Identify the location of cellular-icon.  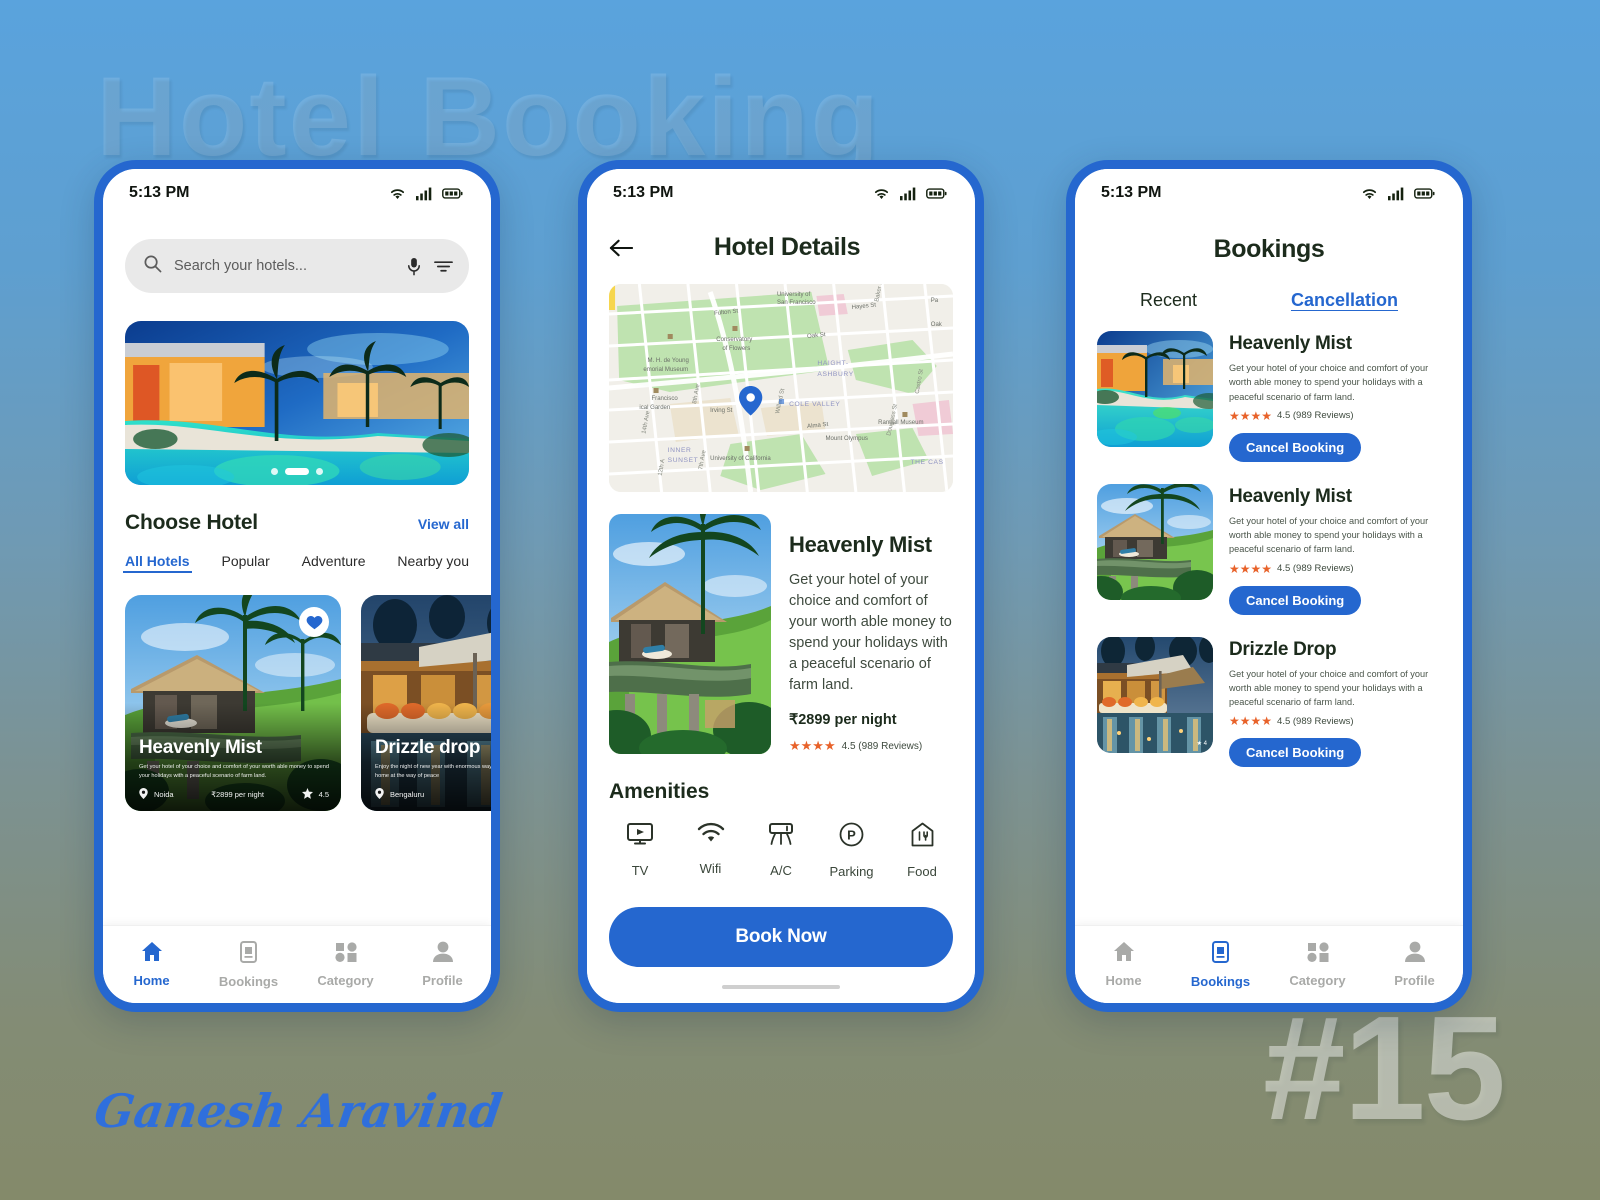
(908, 193).